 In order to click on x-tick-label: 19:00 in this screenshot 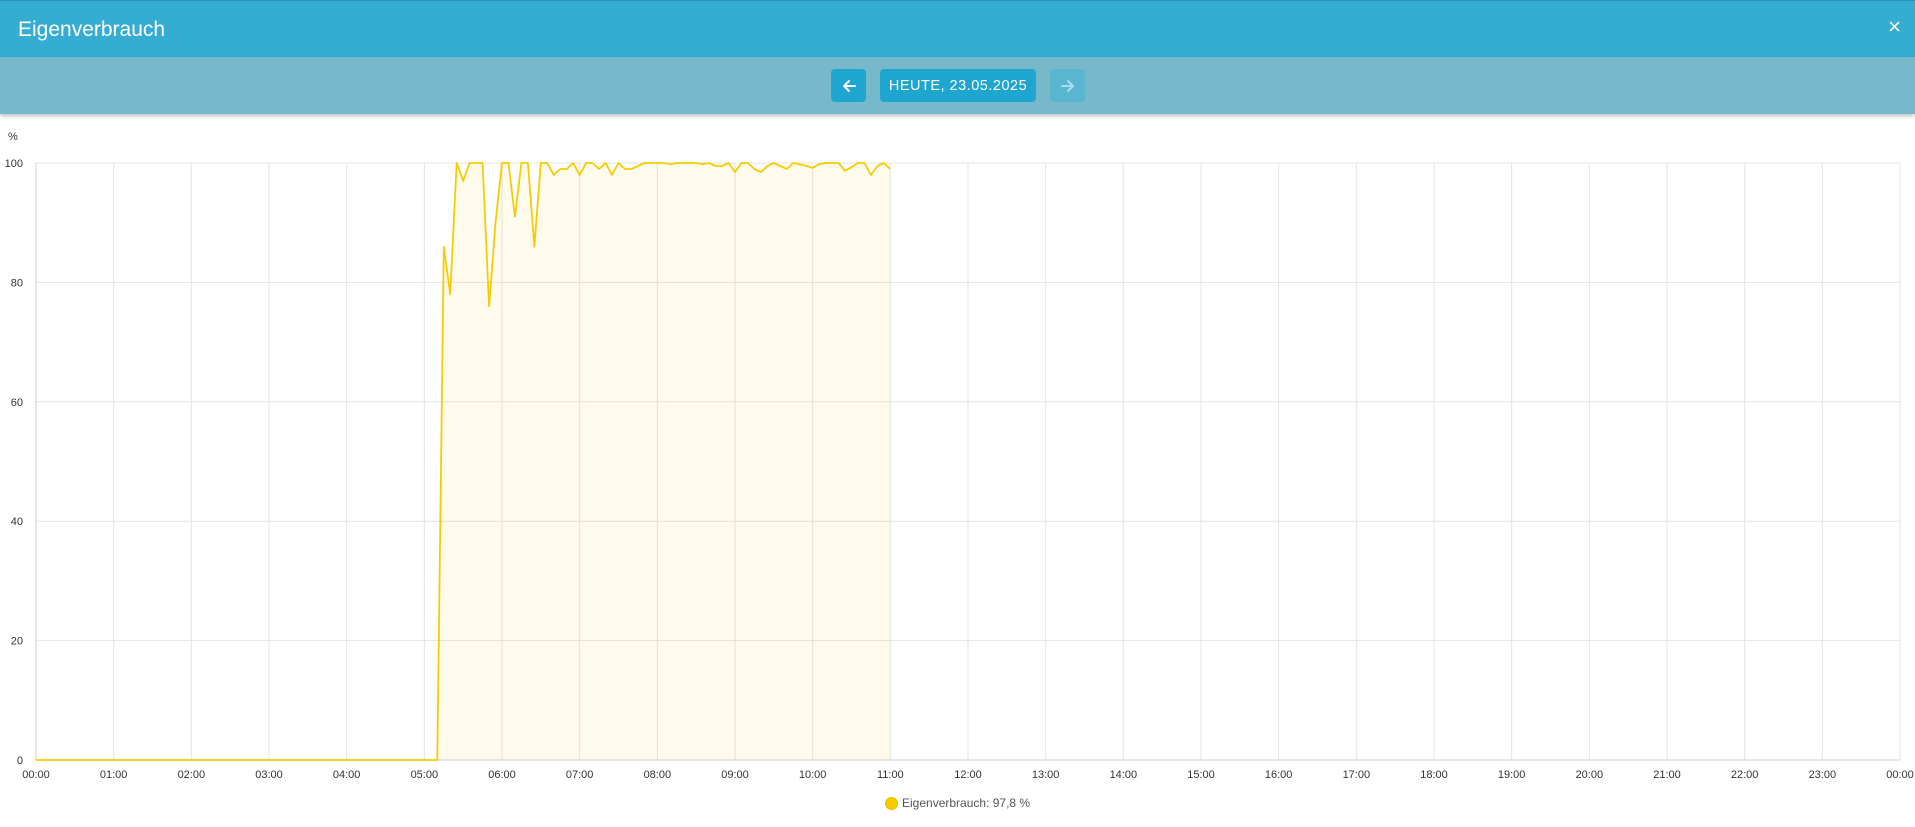, I will do `click(1512, 775)`.